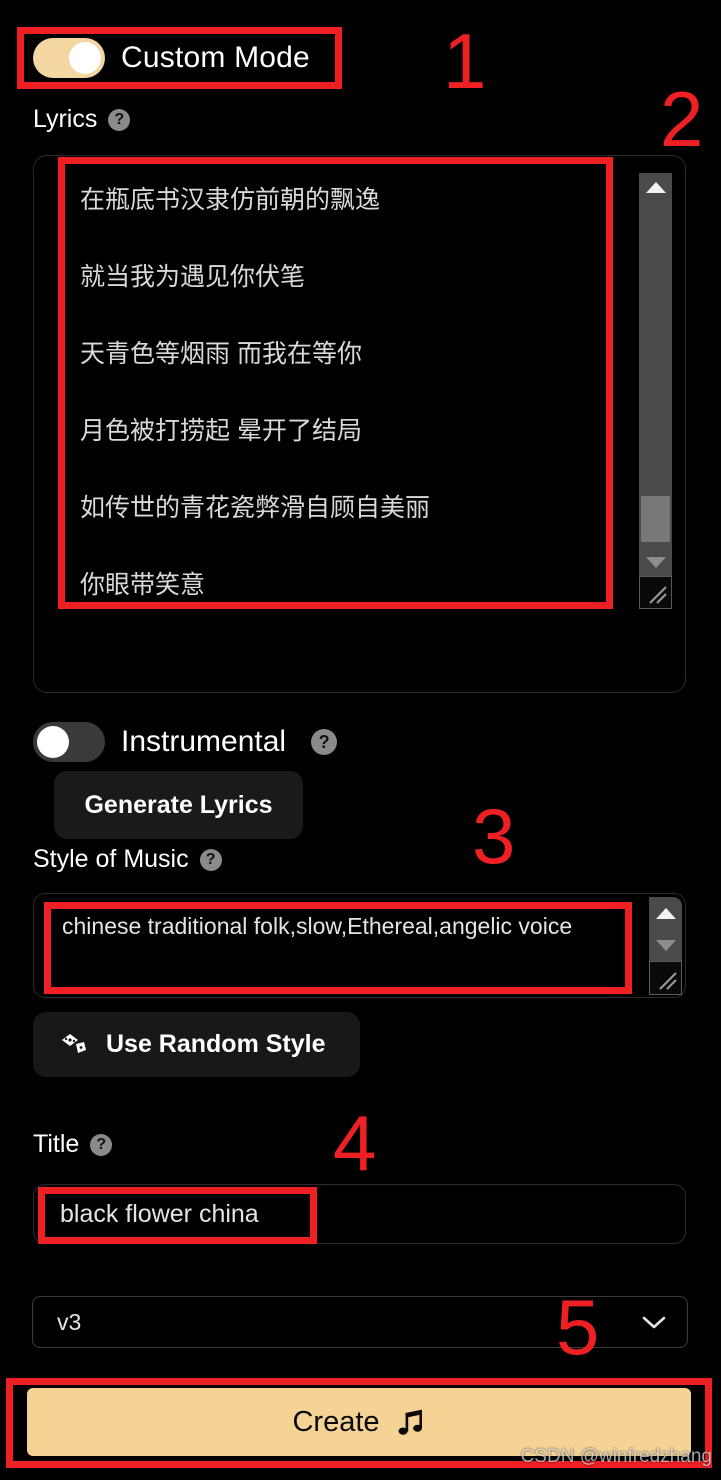 This screenshot has height=1480, width=721. What do you see at coordinates (255, 508) in the screenshot?
I see `lyric-line: 如传世的青花瓷弊滑自顾自美丽` at bounding box center [255, 508].